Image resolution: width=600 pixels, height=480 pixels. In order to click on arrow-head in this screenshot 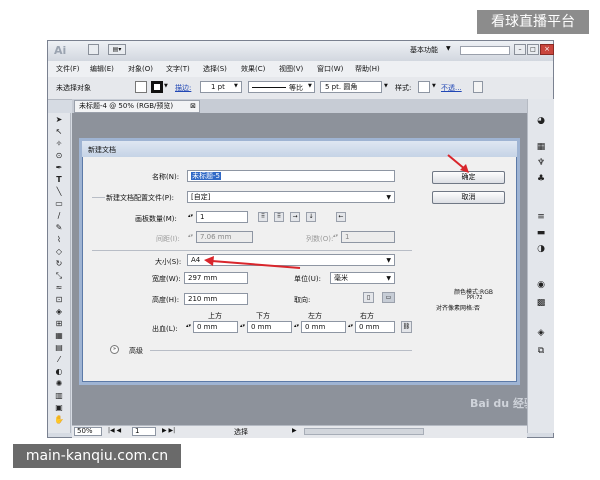, I will do `click(209, 261)`.